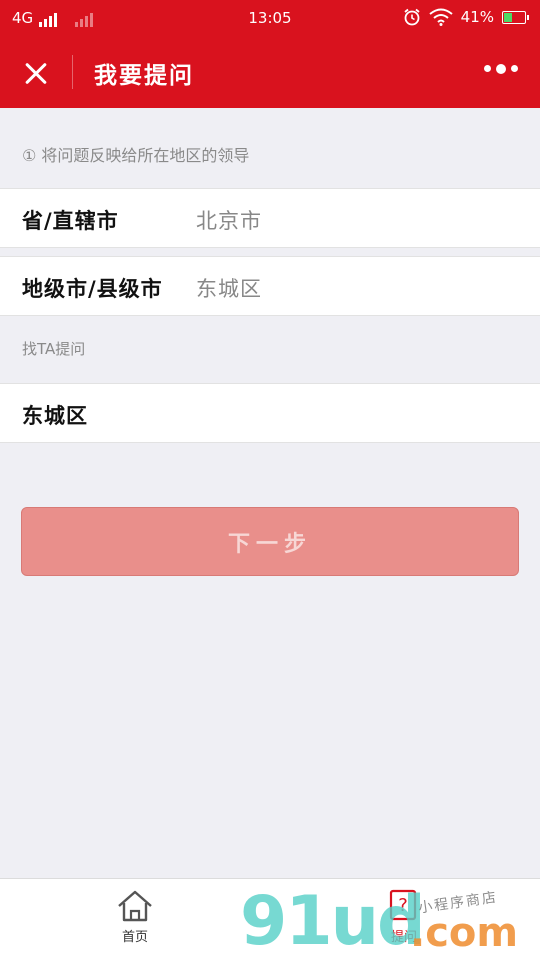 The height and width of the screenshot is (960, 540). I want to click on home-icon, so click(135, 906).